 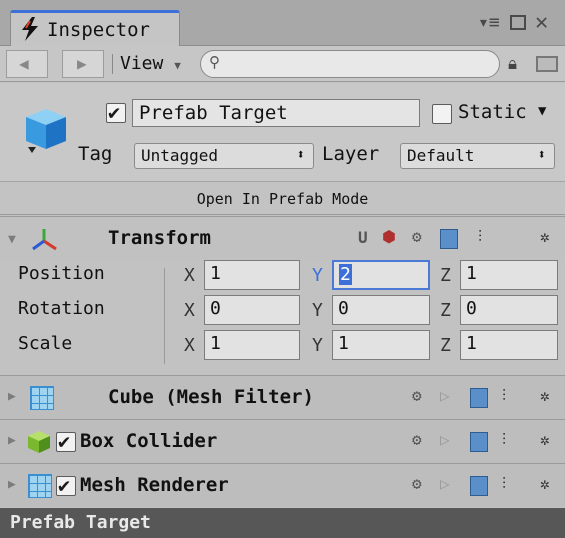 I want to click on toolbar: ◀ ▶ View ▼ ⚲ 🔒︎, so click(x=282, y=64).